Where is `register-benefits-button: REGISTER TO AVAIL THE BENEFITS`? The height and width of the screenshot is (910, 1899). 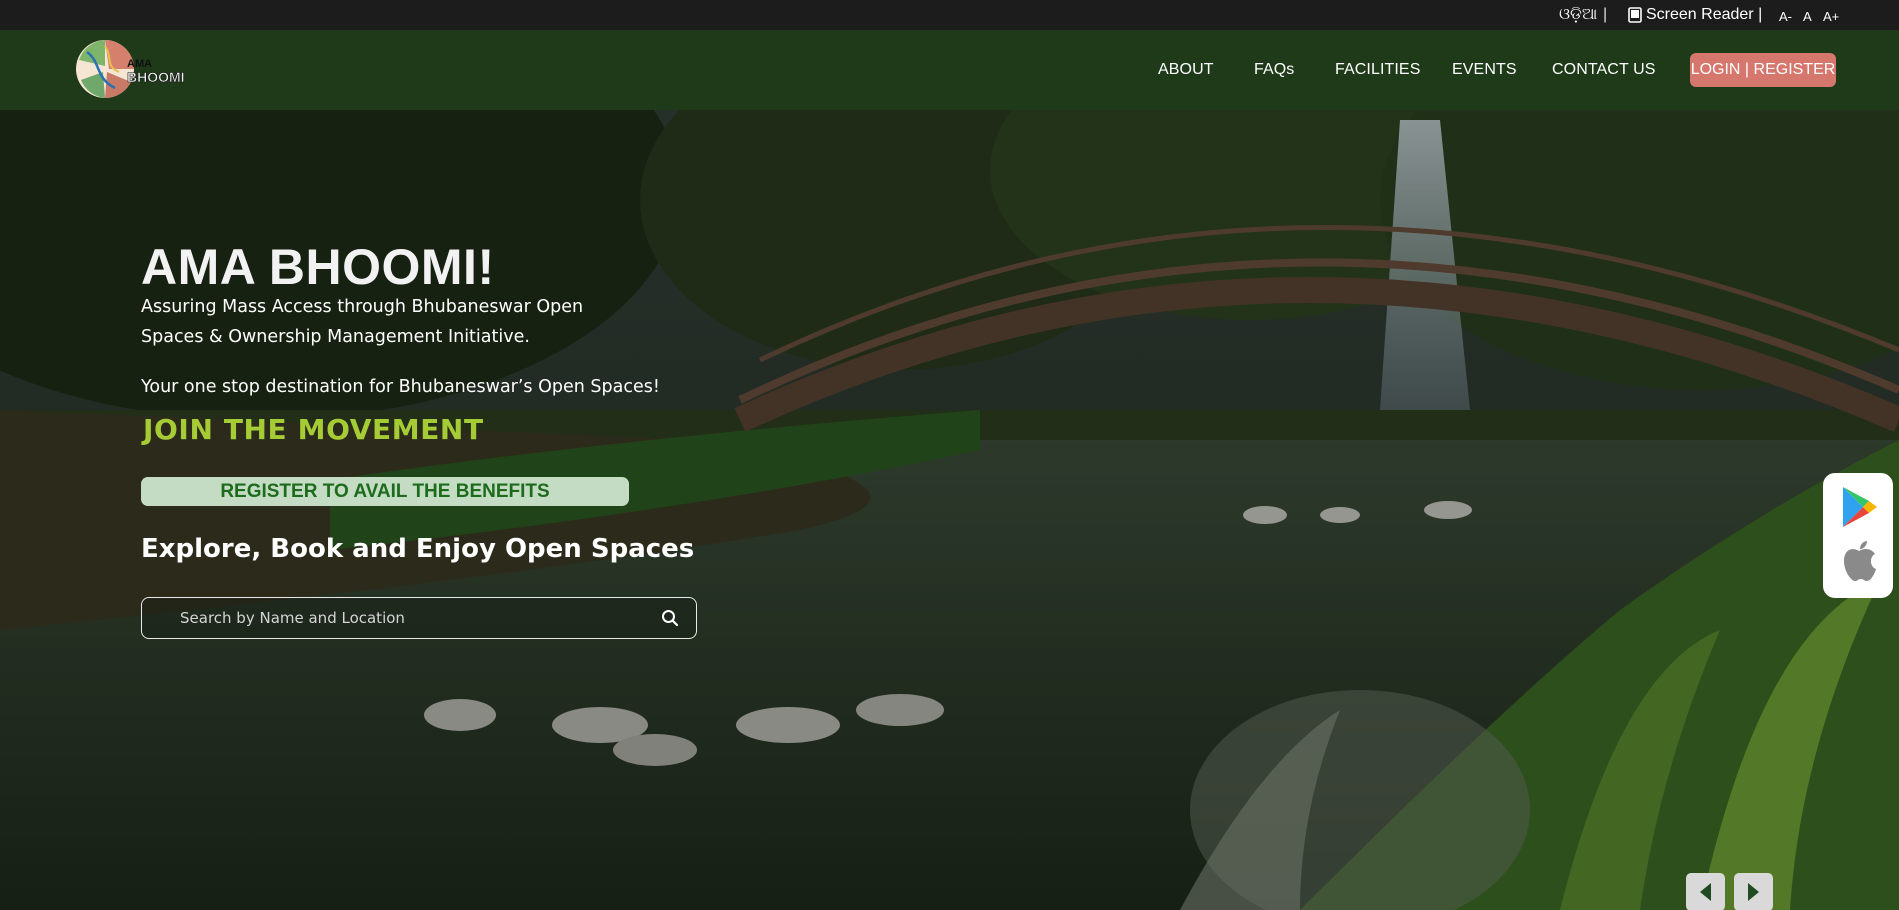
register-benefits-button: REGISTER TO AVAIL THE BENEFITS is located at coordinates (385, 491).